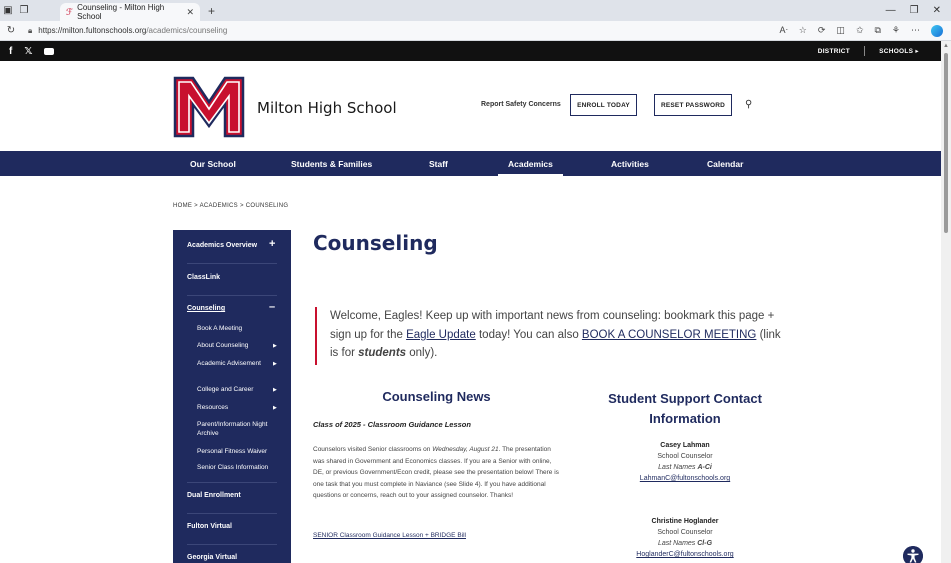 This screenshot has height=563, width=951. Describe the element at coordinates (331, 163) in the screenshot. I see `nav-students-families: Students & Families` at that location.